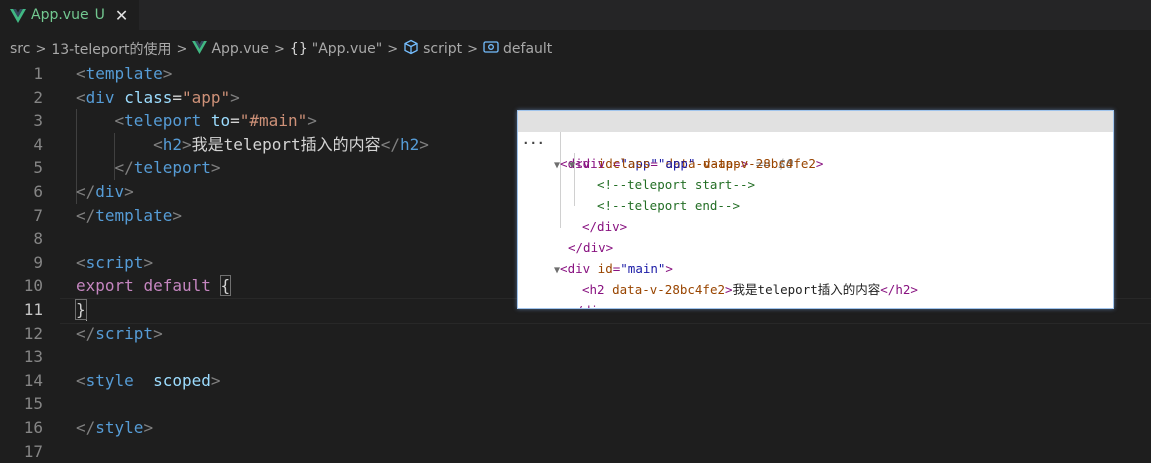  What do you see at coordinates (177, 286) in the screenshot?
I see `code-token: default` at bounding box center [177, 286].